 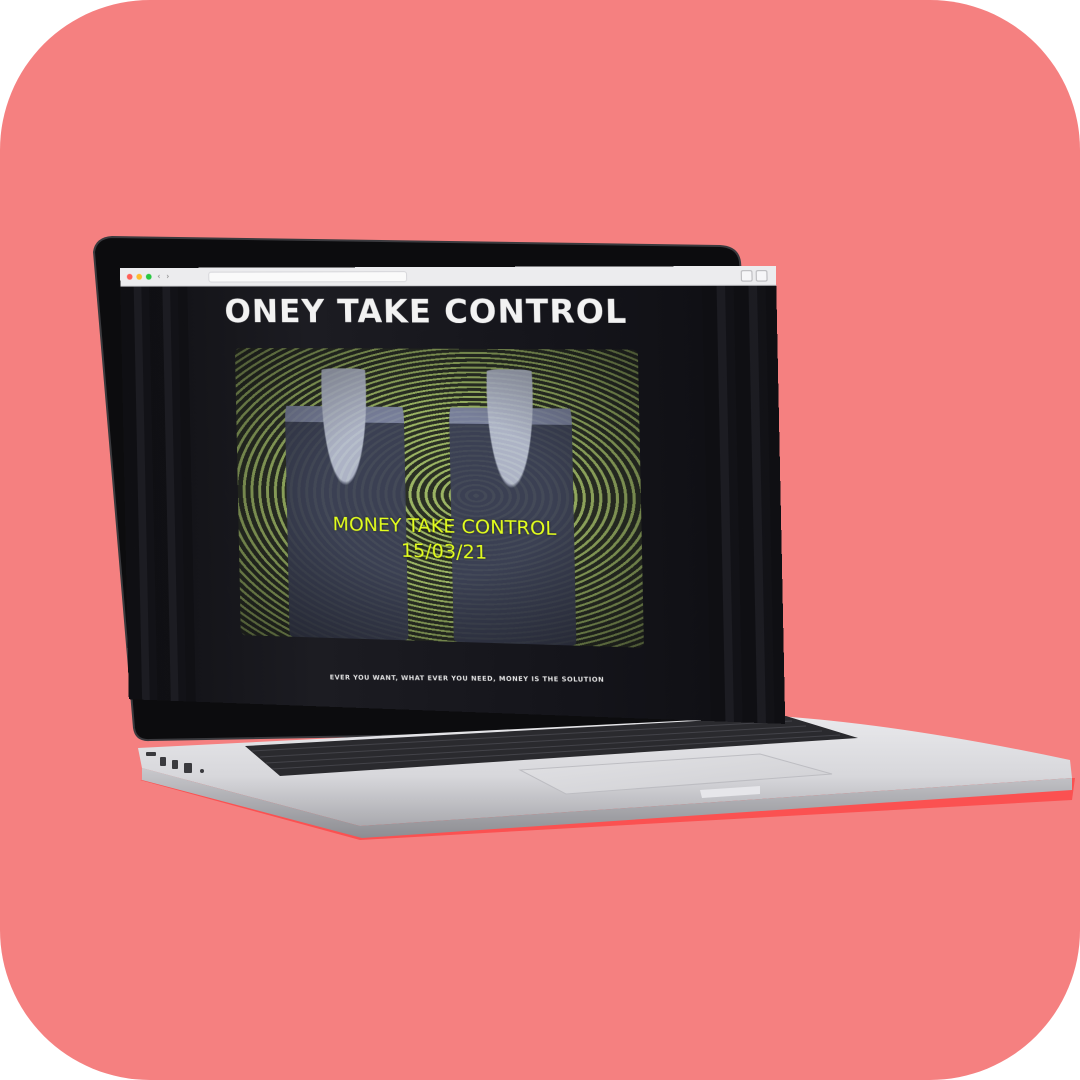 What do you see at coordinates (448, 276) in the screenshot?
I see `browser-toolbar: ‹ ›` at bounding box center [448, 276].